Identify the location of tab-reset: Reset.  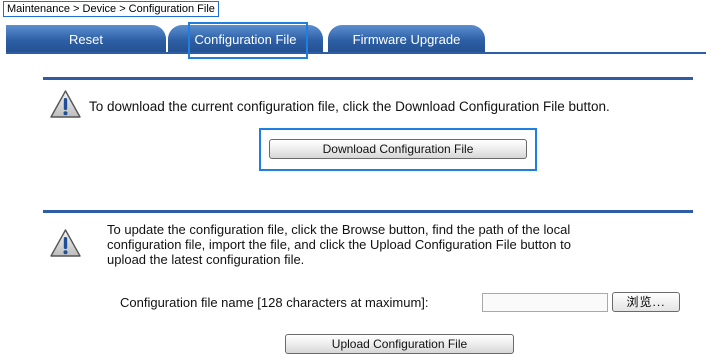
(86, 39).